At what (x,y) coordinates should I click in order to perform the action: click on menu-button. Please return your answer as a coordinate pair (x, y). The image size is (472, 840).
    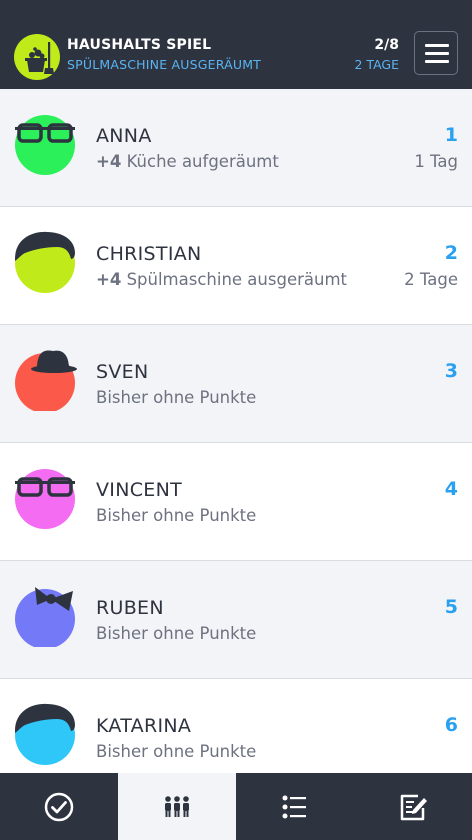
    Looking at the image, I should click on (436, 53).